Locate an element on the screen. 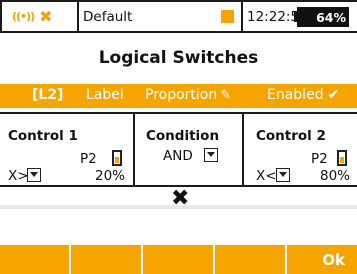 This screenshot has width=357, height=274. edit-icon: ✎ is located at coordinates (225, 95).